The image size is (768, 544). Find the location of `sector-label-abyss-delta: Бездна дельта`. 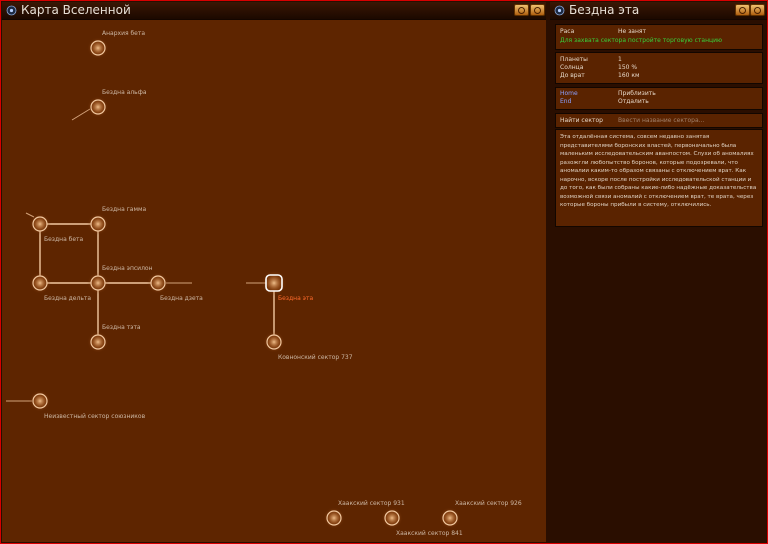

sector-label-abyss-delta: Бездна дельта is located at coordinates (67, 298).